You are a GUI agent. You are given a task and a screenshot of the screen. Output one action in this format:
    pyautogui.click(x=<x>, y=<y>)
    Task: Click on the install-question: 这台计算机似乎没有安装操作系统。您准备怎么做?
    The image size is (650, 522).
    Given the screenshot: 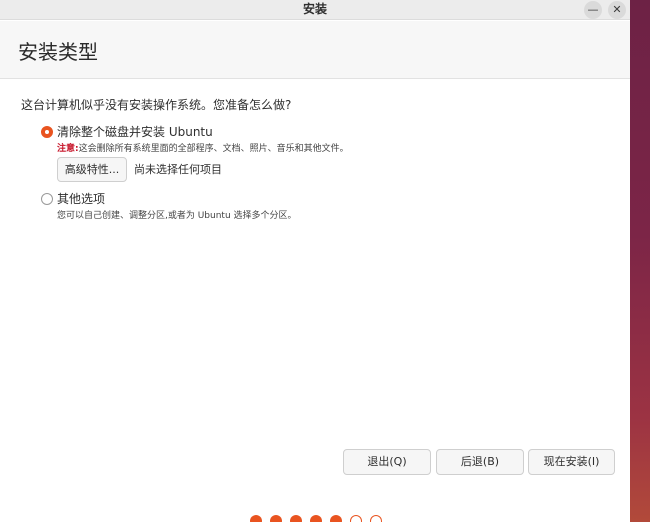 What is the action you would take?
    pyautogui.click(x=156, y=105)
    